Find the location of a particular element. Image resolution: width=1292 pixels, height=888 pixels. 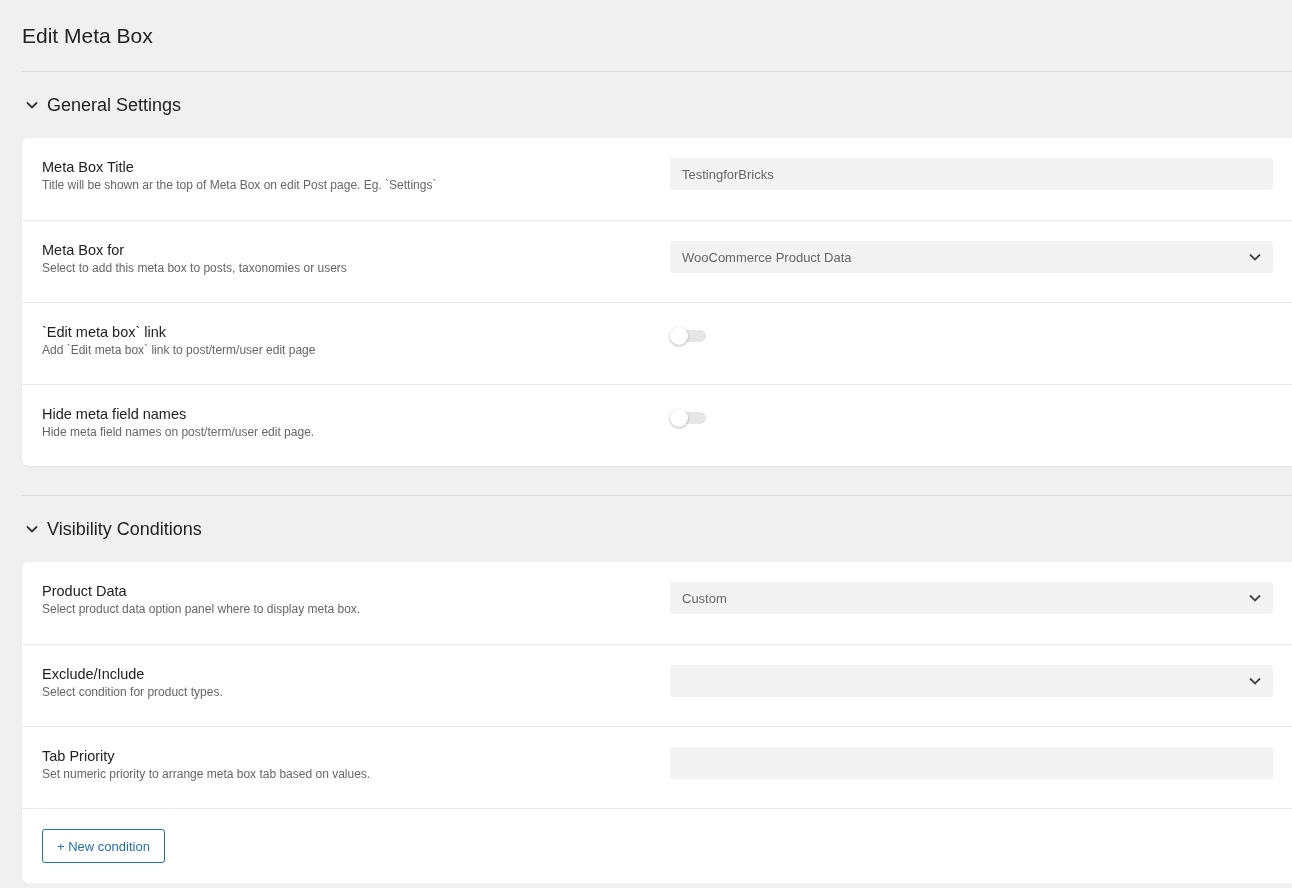

field-description: Add `Edit meta box` link to post/term/user edit page is located at coordinates (179, 350).